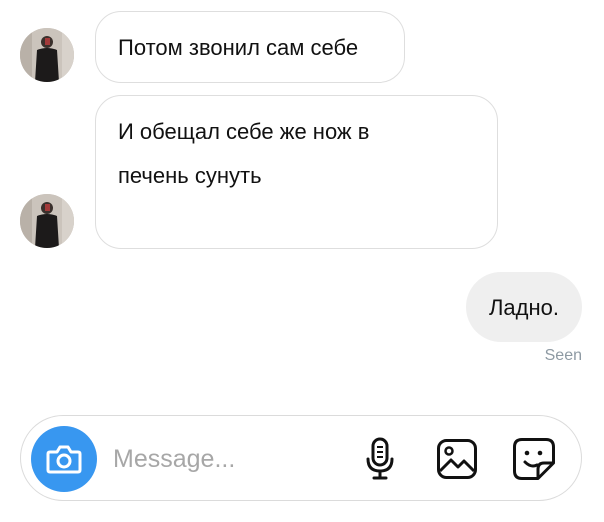 The width and height of the screenshot is (604, 522). Describe the element at coordinates (563, 355) in the screenshot. I see `seen-status: Seen` at that location.